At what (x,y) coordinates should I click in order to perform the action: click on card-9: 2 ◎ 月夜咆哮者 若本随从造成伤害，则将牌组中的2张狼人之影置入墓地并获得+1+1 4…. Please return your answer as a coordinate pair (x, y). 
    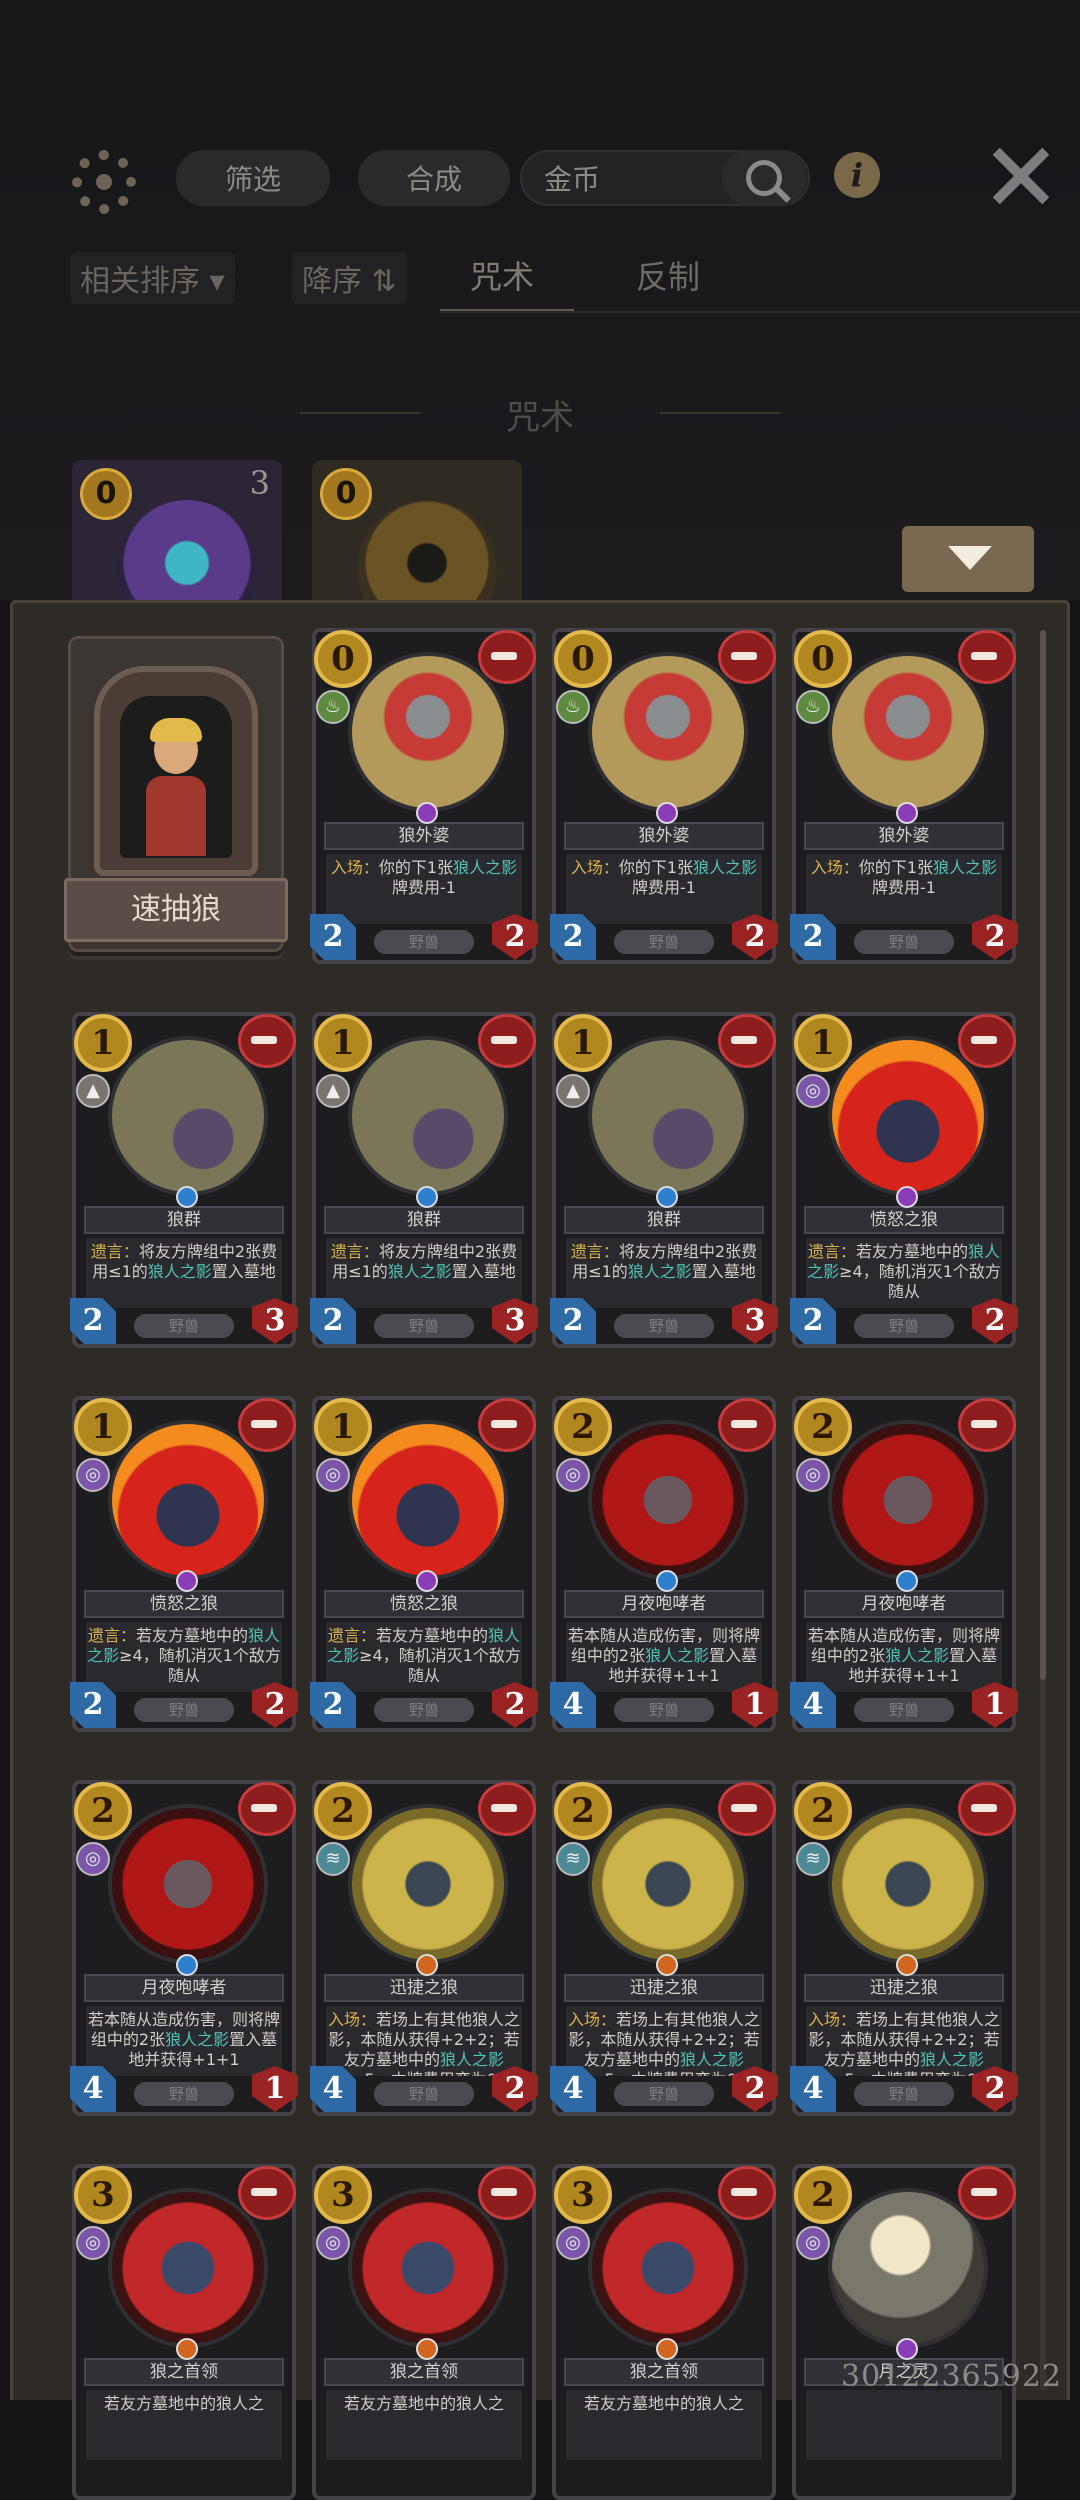
    Looking at the image, I should click on (664, 1564).